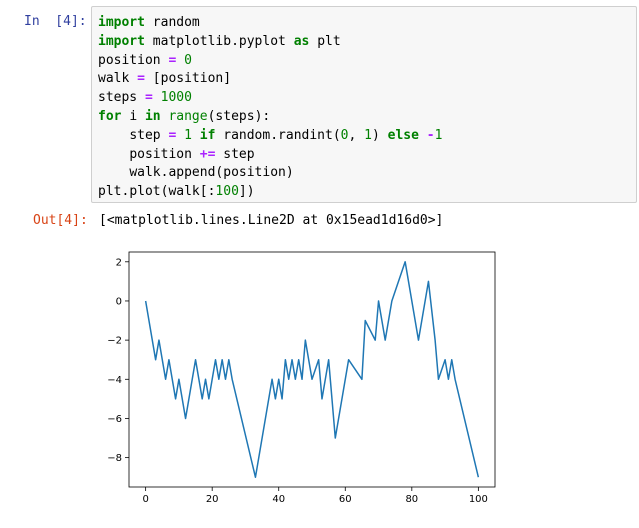  Describe the element at coordinates (119, 301) in the screenshot. I see `y-tick-label: 0` at that location.